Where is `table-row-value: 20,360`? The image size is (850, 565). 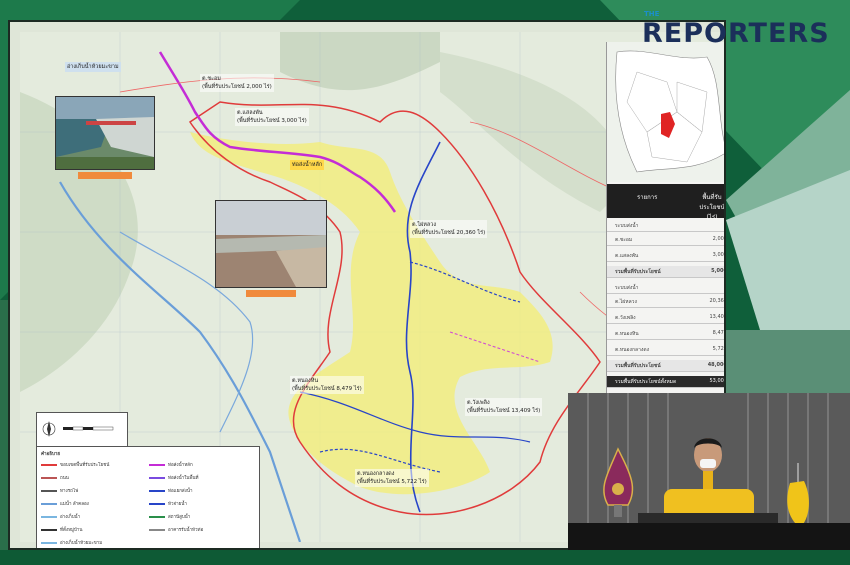
table-row-value: 20,360 is located at coordinates (717, 301).